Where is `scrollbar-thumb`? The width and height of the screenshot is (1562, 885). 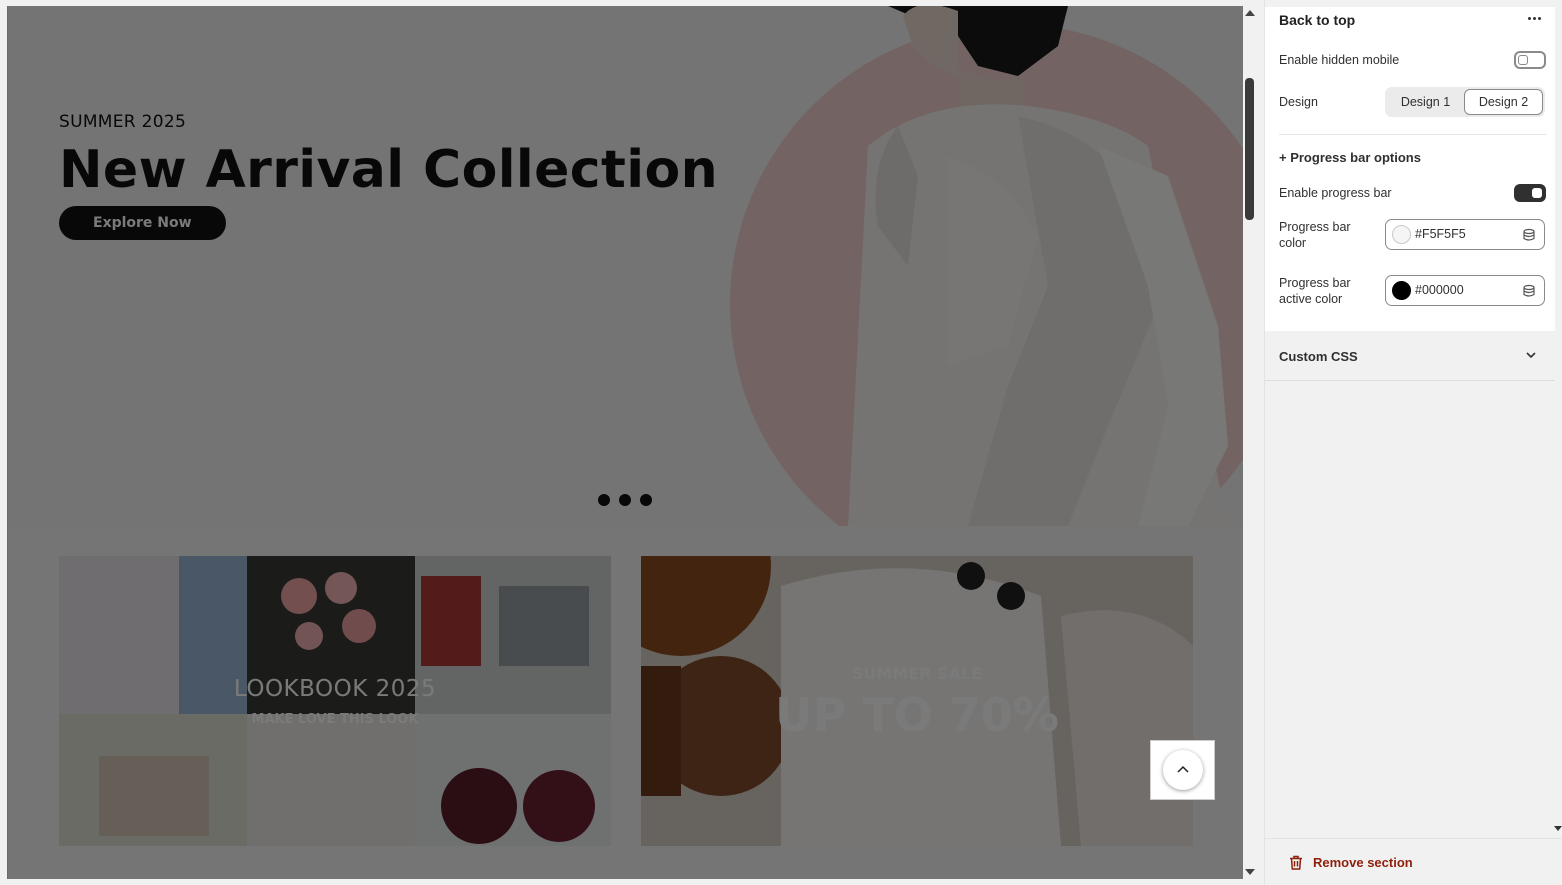
scrollbar-thumb is located at coordinates (1249, 149).